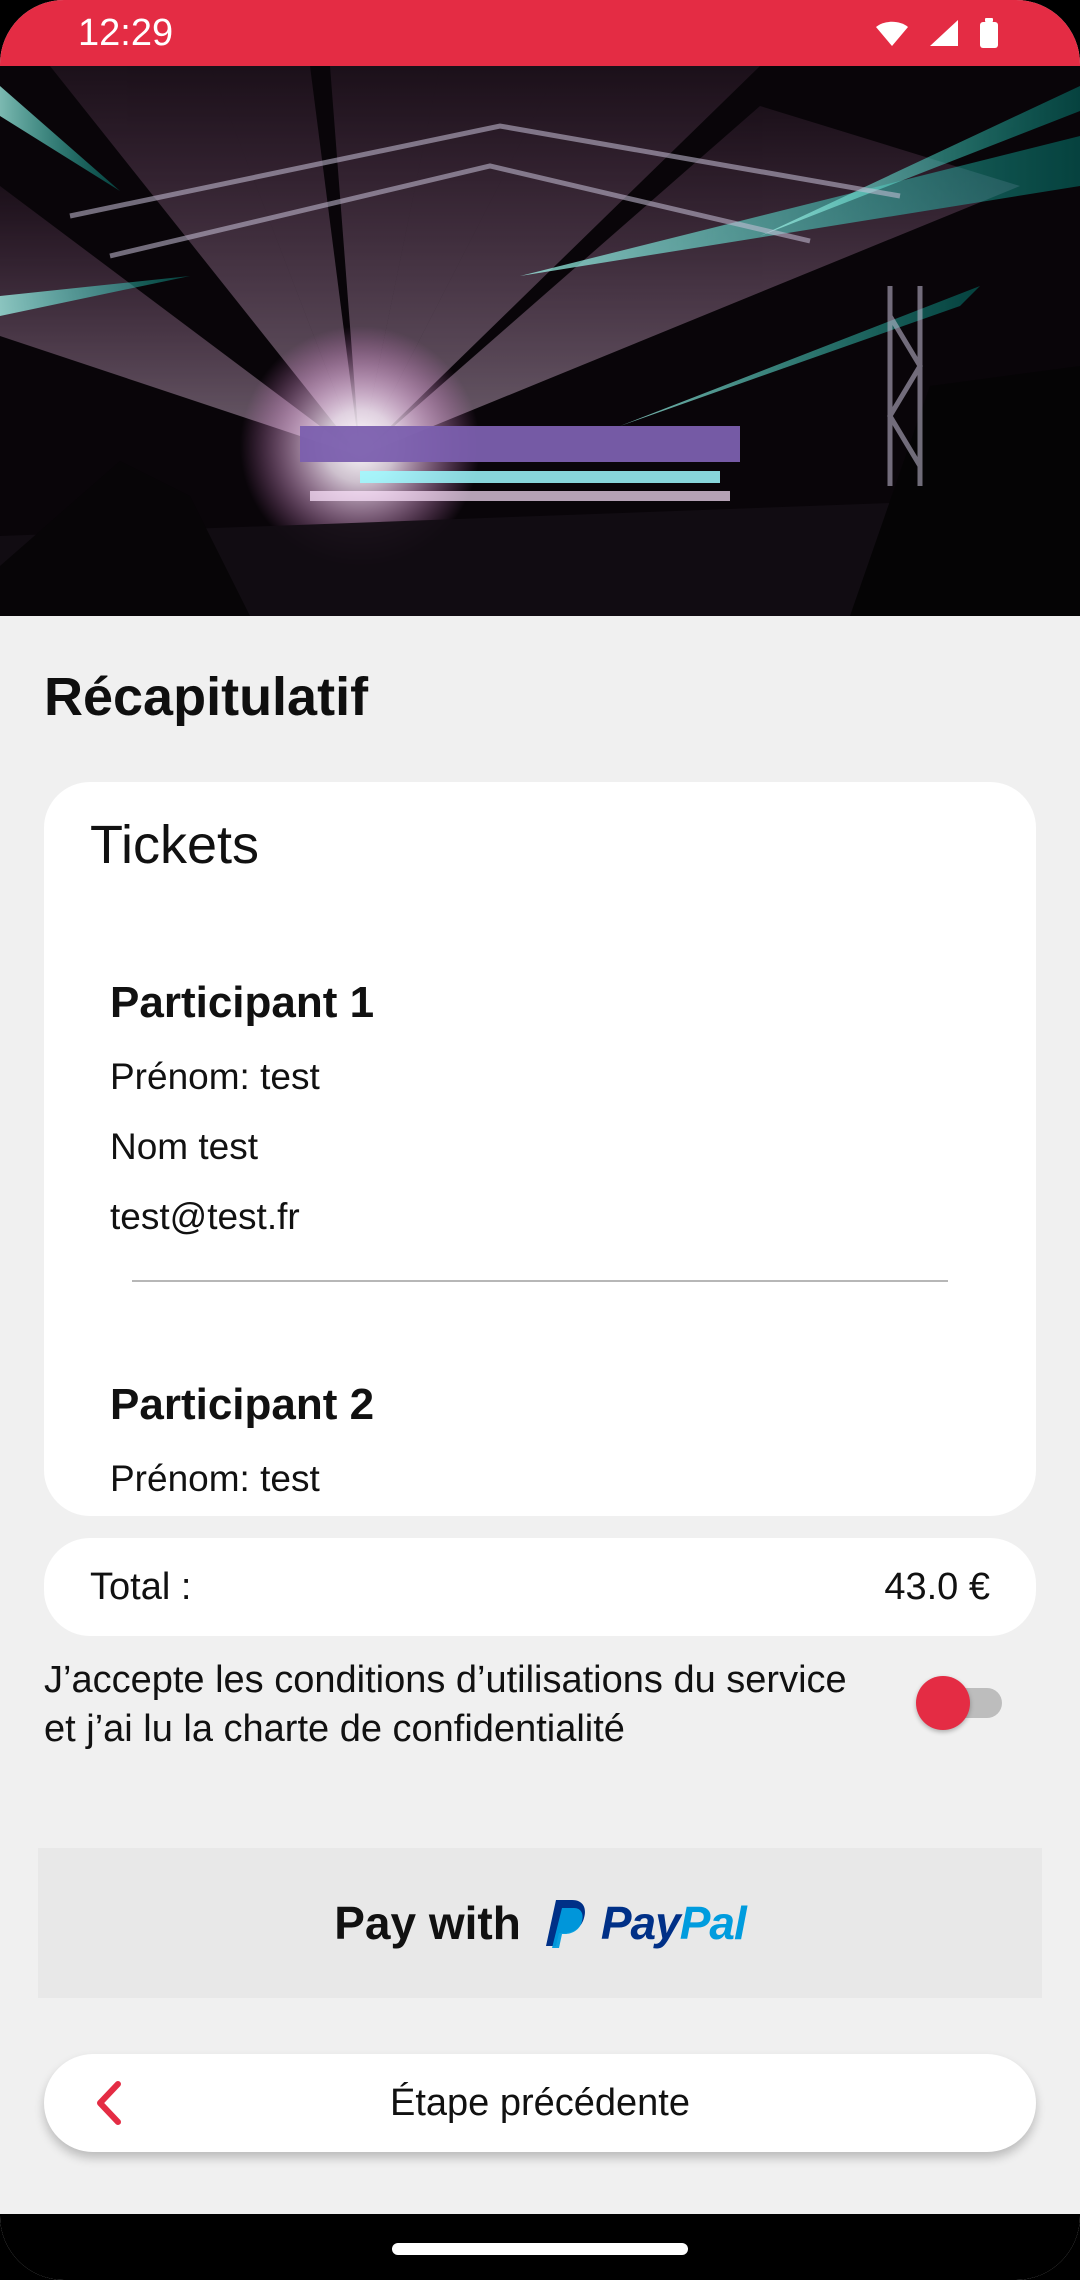  I want to click on tickets-title: Tickets, so click(175, 845).